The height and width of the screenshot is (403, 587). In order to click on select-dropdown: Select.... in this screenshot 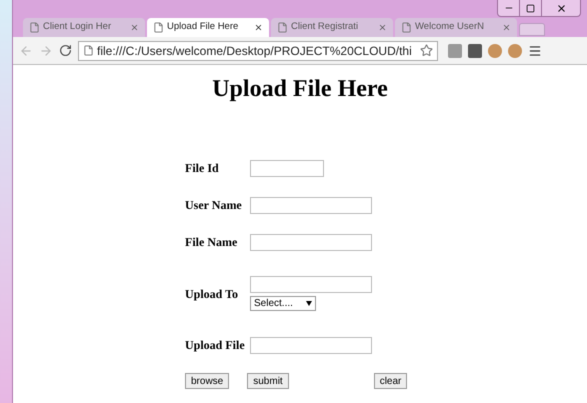, I will do `click(283, 303)`.